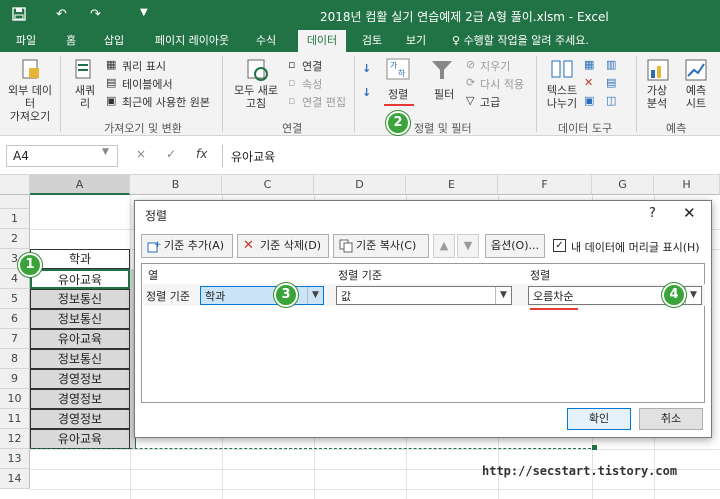  I want to click on ok-button: 확인, so click(599, 419).